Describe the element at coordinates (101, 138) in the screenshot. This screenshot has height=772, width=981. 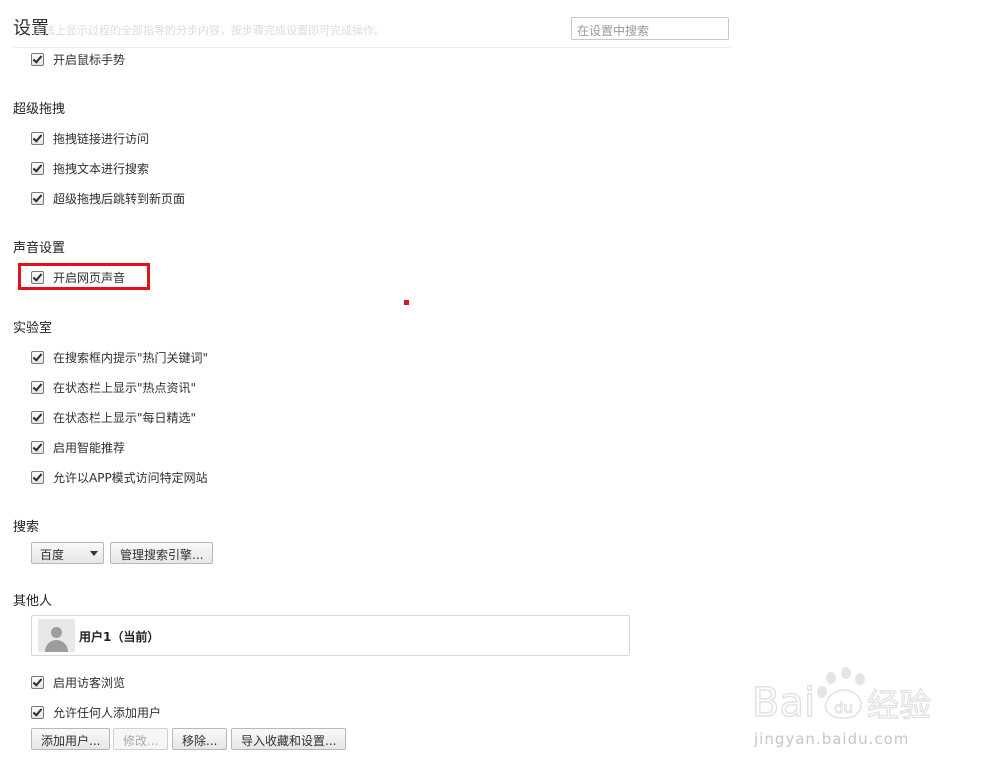
I see `checkbox-label: 拖拽链接进行访问` at that location.